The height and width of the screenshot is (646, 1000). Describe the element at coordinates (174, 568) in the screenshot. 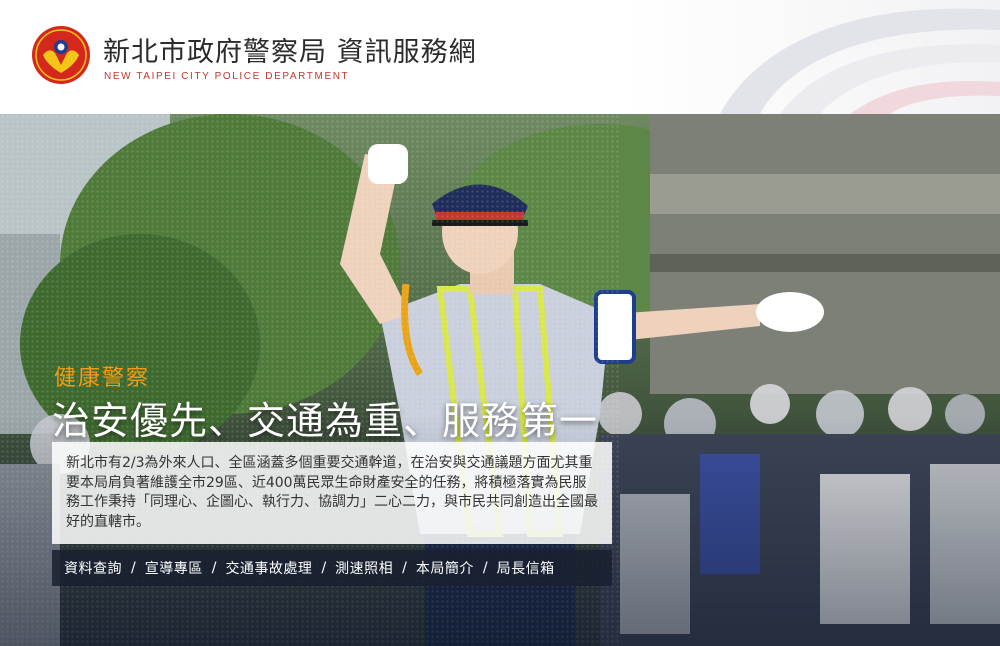

I see `nav-promotion: 宣導專區` at that location.